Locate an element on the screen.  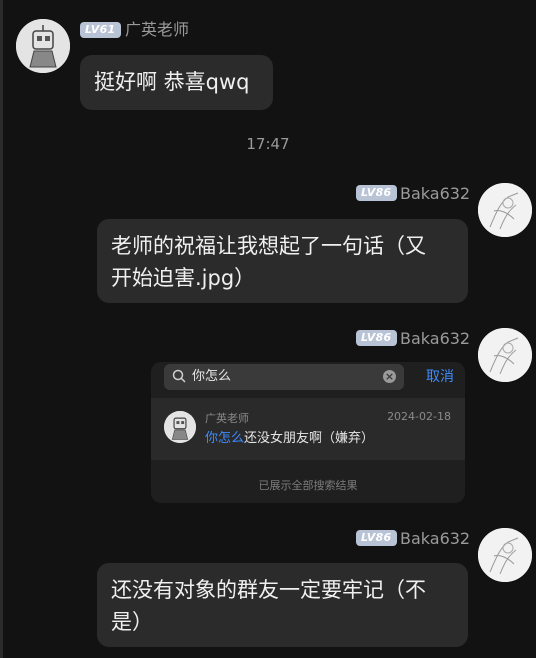
timestamp: 17:47 is located at coordinates (268, 144).